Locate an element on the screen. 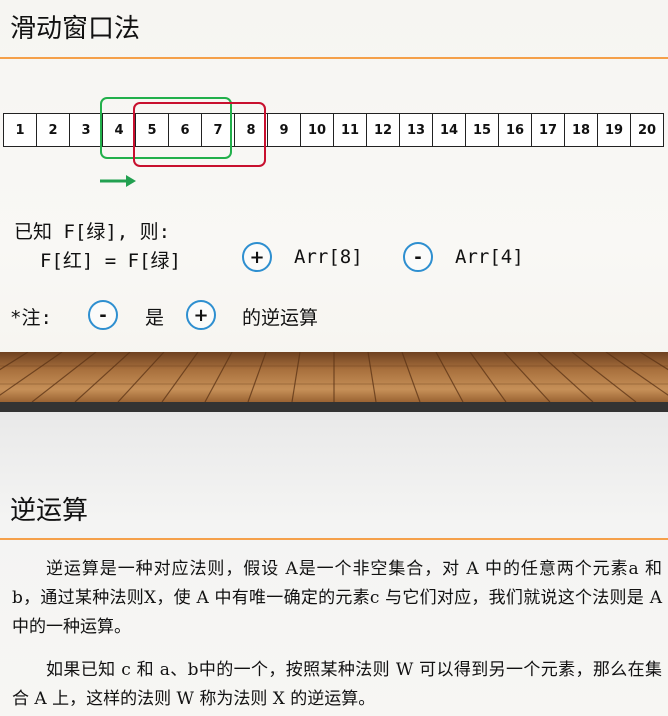 This screenshot has height=716, width=668. array-cell: 19 is located at coordinates (614, 130).